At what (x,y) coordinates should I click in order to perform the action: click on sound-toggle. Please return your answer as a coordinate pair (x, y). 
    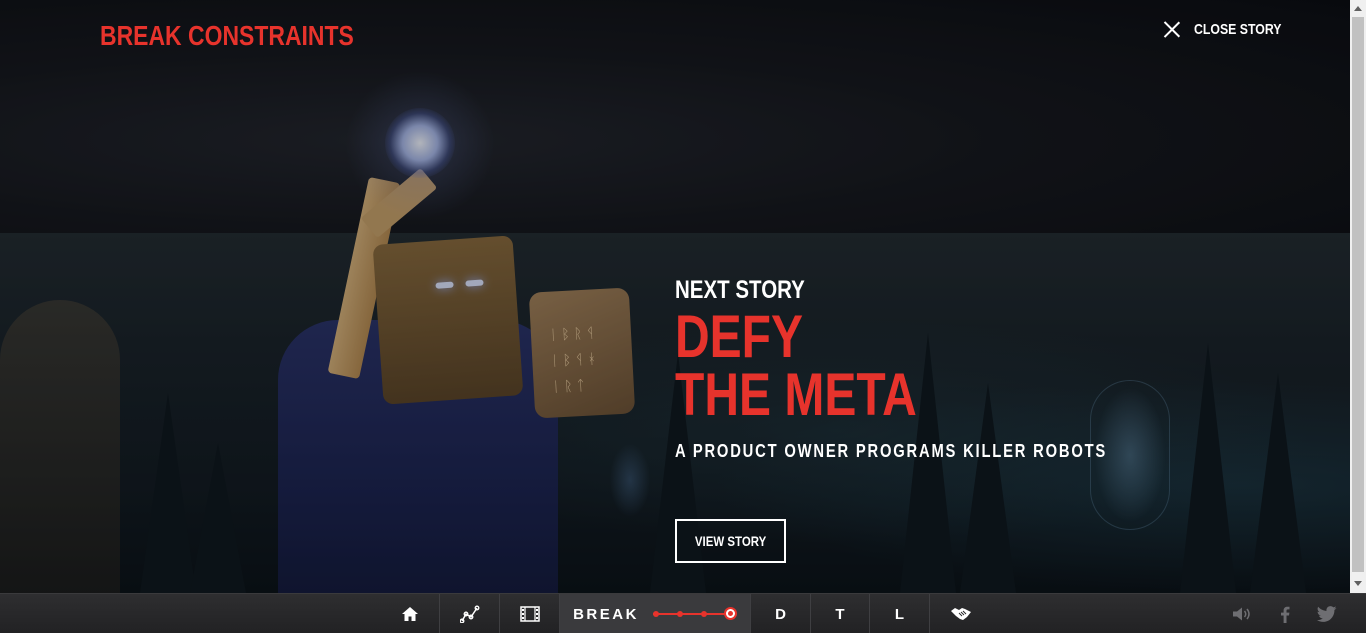
    Looking at the image, I should click on (1242, 613).